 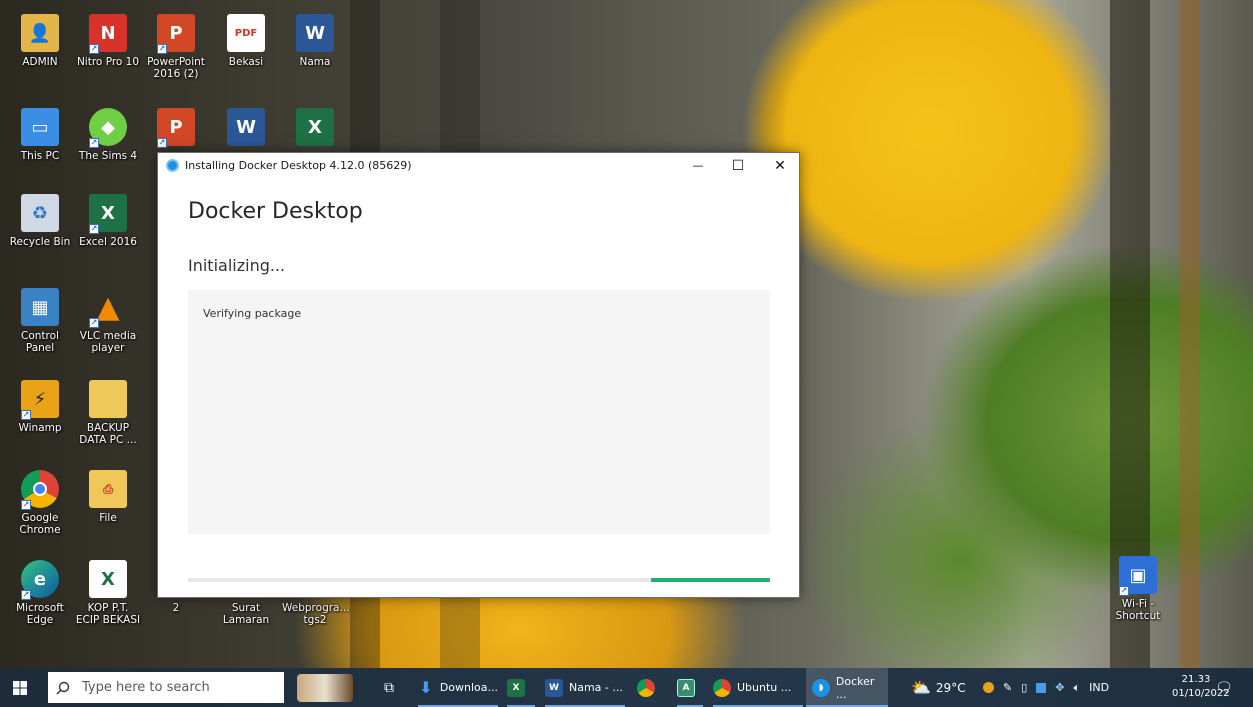 I want to click on window-title: Installing Docker Desktop 4.12.0 (85629), so click(x=298, y=165).